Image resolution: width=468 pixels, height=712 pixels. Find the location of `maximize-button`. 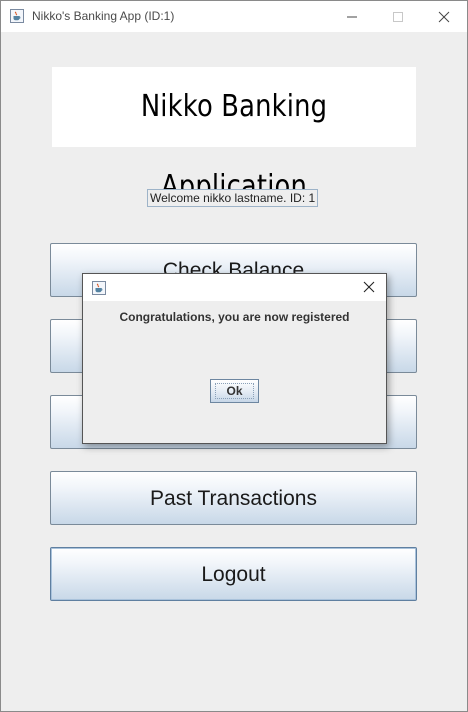

maximize-button is located at coordinates (398, 16).